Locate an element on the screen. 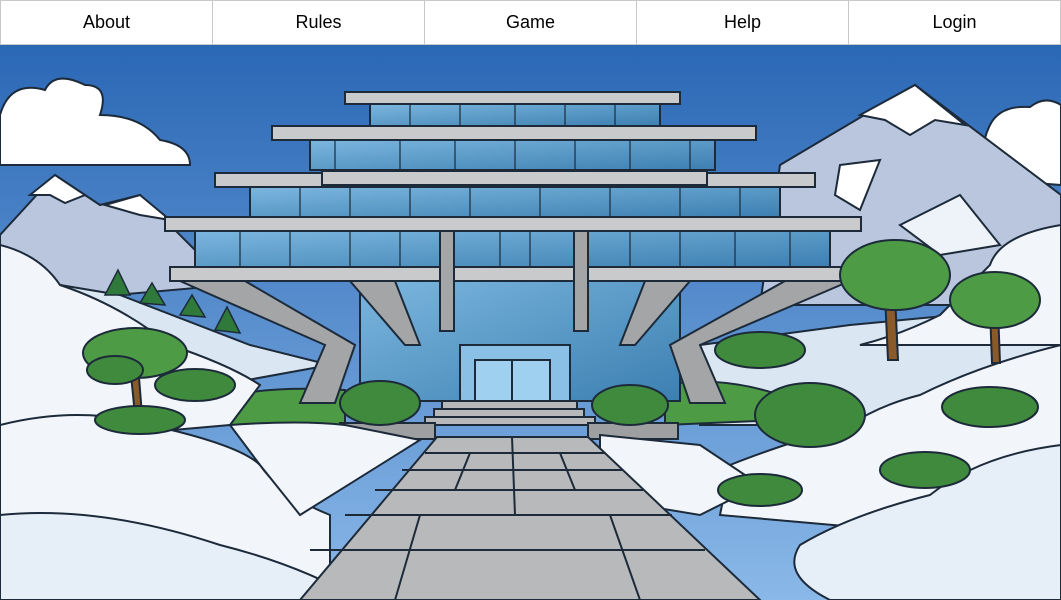  nav-about: About is located at coordinates (106, 22).